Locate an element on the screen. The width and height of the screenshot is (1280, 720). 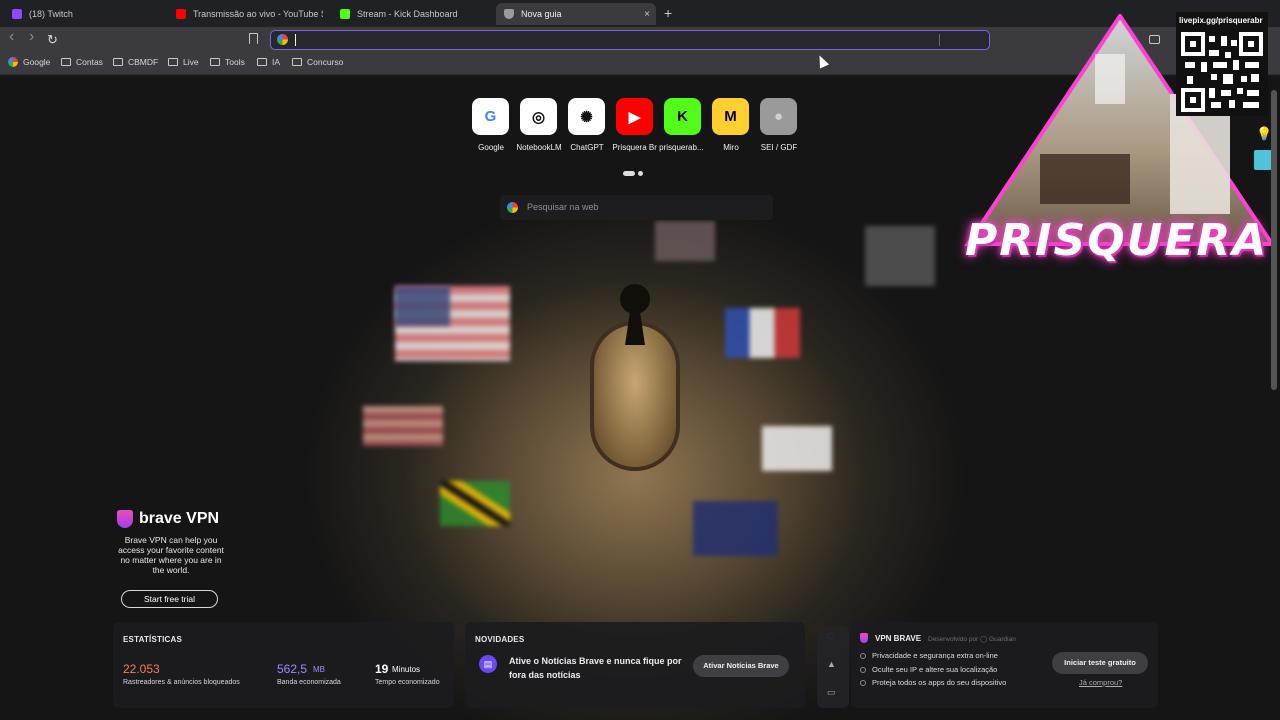
bandwidth-unit: MB is located at coordinates (319, 669).